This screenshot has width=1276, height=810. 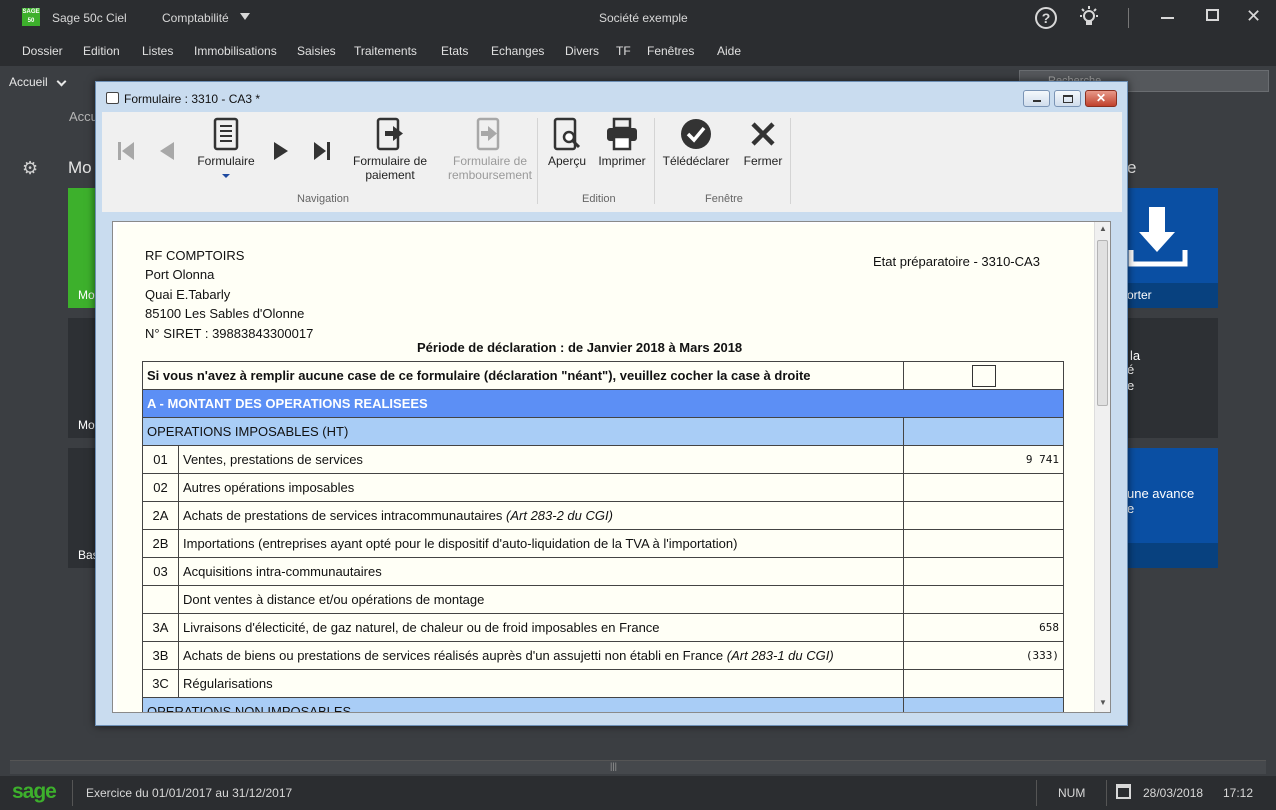 What do you see at coordinates (1103, 228) in the screenshot?
I see `scroll-up-icon: ▲` at bounding box center [1103, 228].